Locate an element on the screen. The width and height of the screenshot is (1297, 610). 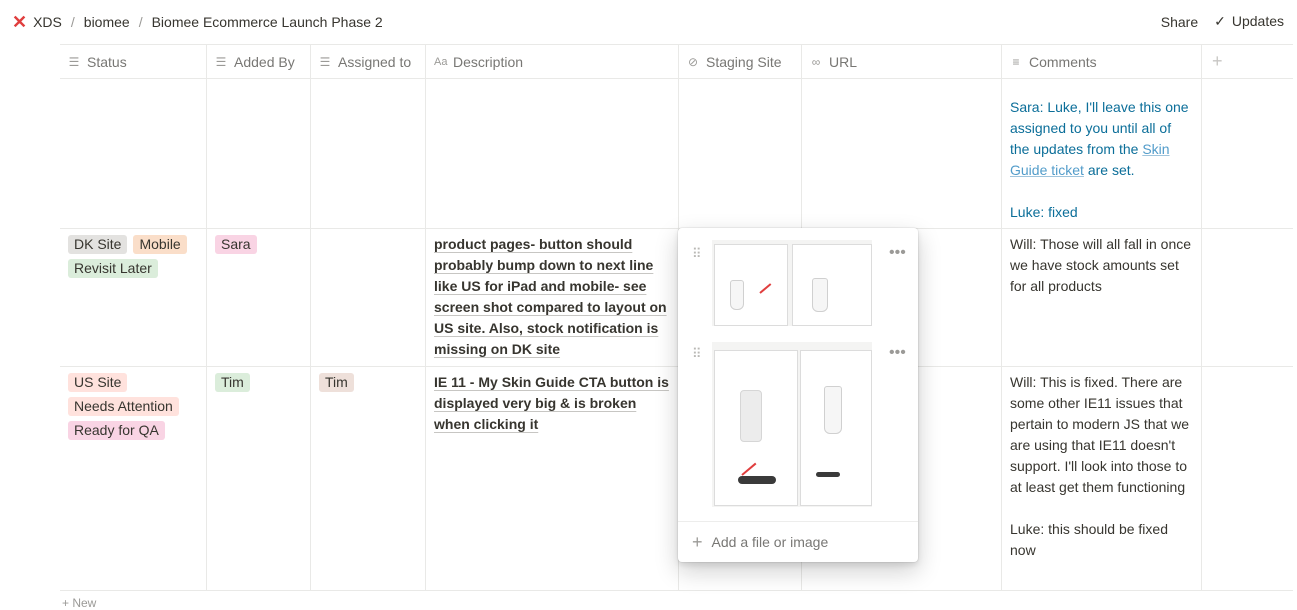
attachment-popup: ⠿ ••• ⠿ ••• + Add a file or image is located at coordinates (798, 395).